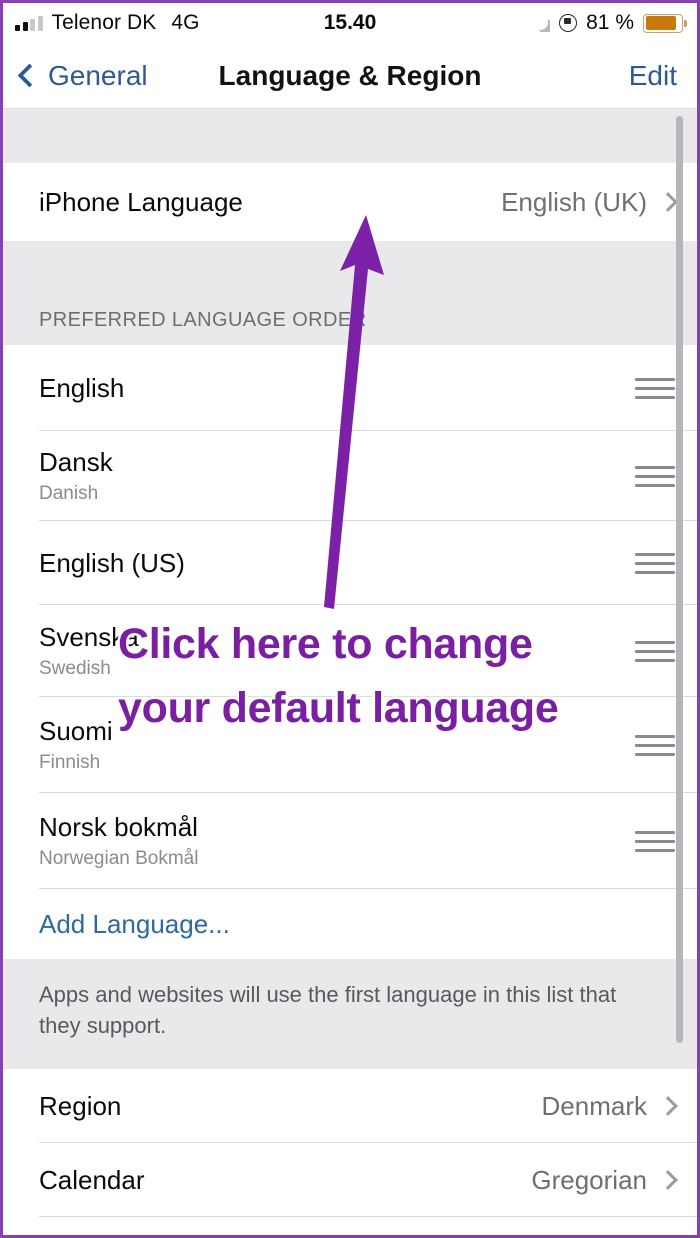 The height and width of the screenshot is (1238, 700). I want to click on row-partially-visible, so click(350, 1226).